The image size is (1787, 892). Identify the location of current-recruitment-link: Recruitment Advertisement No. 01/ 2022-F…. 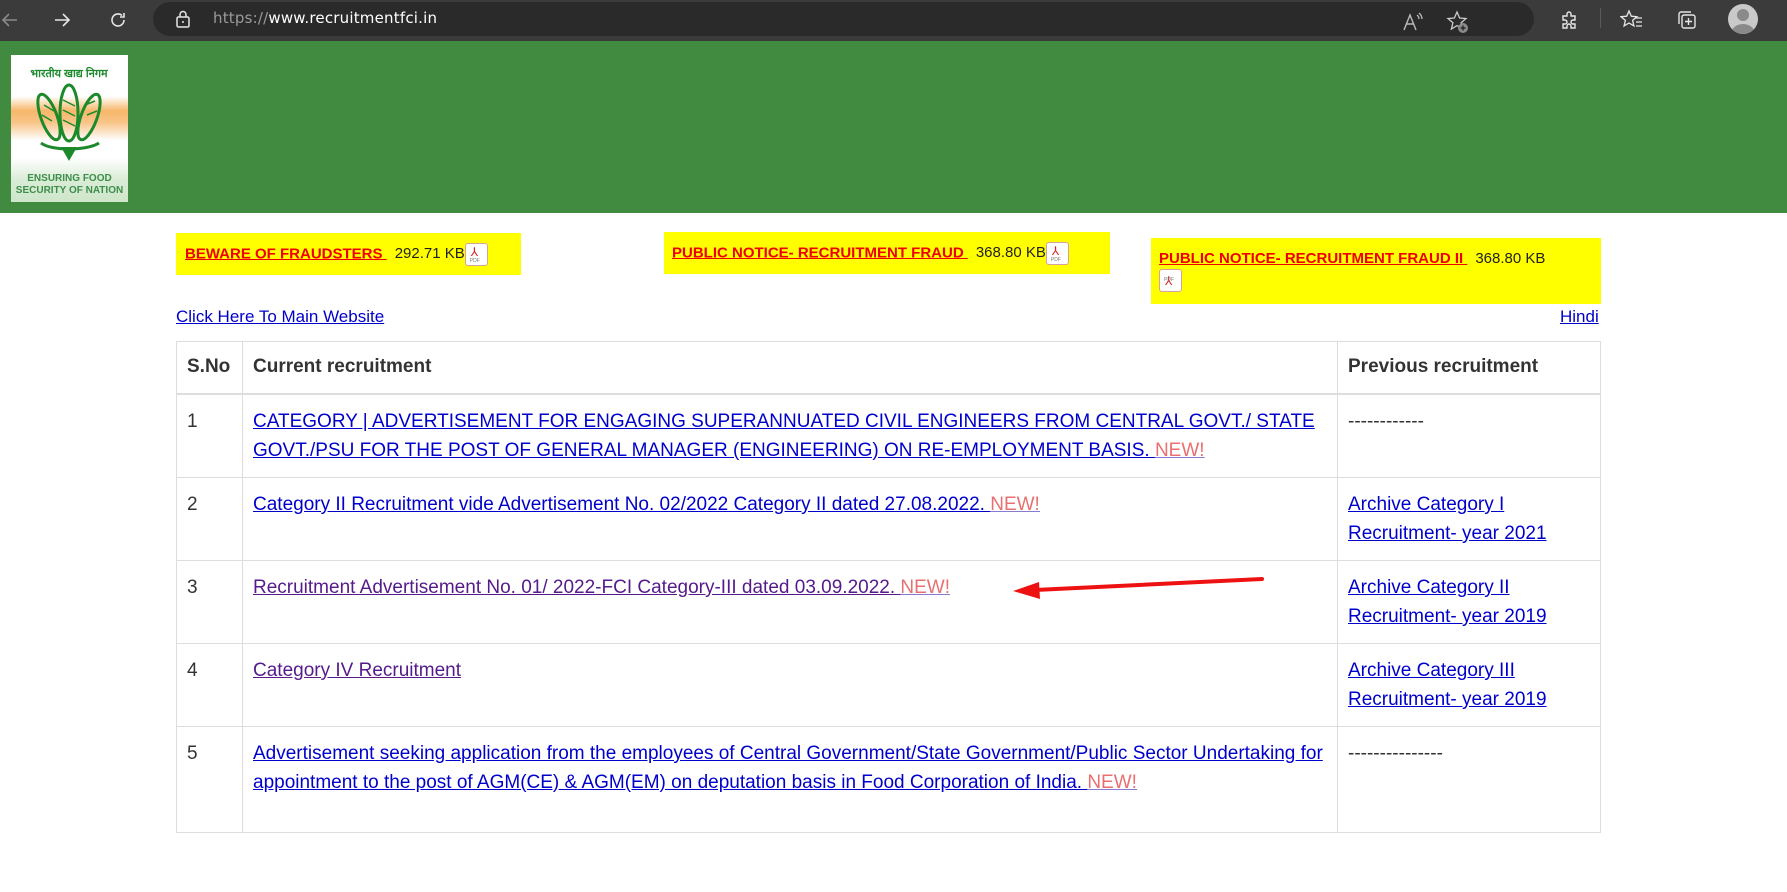
(601, 587).